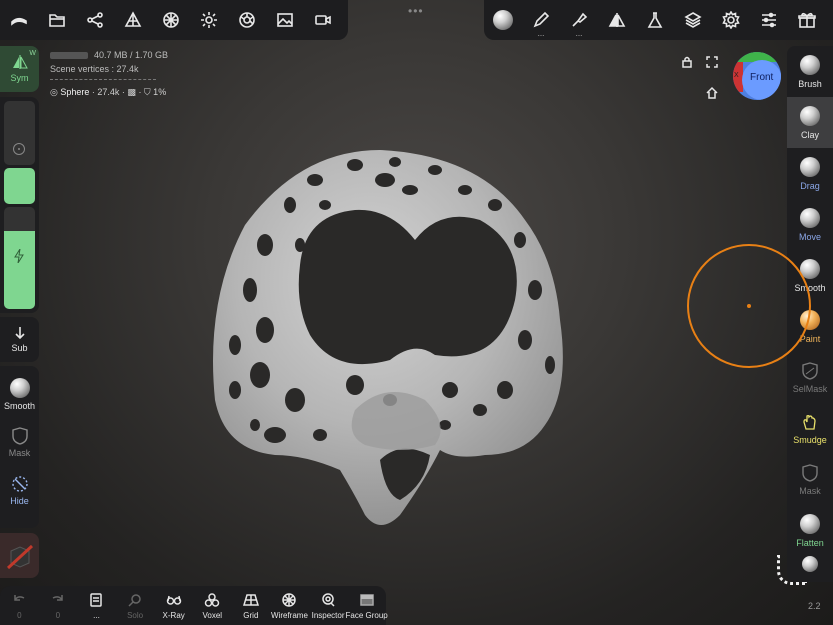 The height and width of the screenshot is (625, 833). I want to click on light-icon, so click(209, 20).